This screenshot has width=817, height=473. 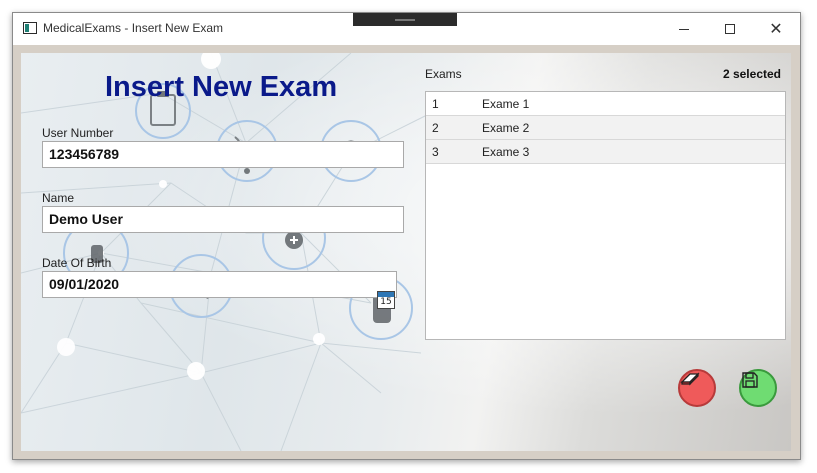 I want to click on close-icon: ✕, so click(x=776, y=28).